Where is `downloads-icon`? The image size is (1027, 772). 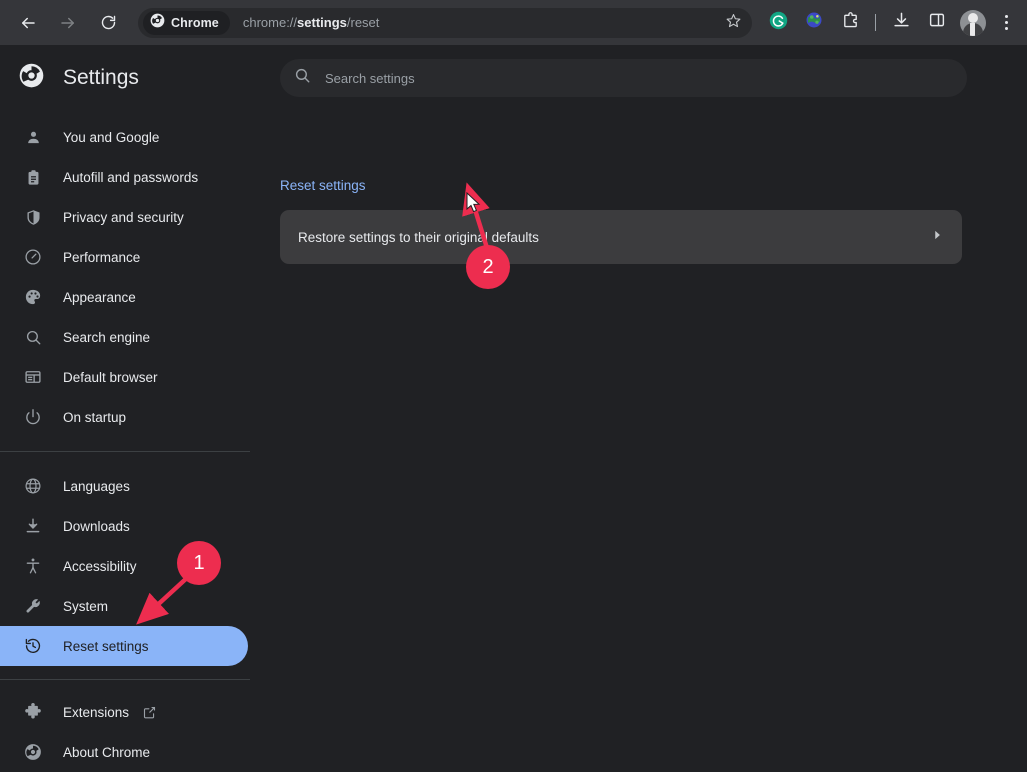 downloads-icon is located at coordinates (901, 23).